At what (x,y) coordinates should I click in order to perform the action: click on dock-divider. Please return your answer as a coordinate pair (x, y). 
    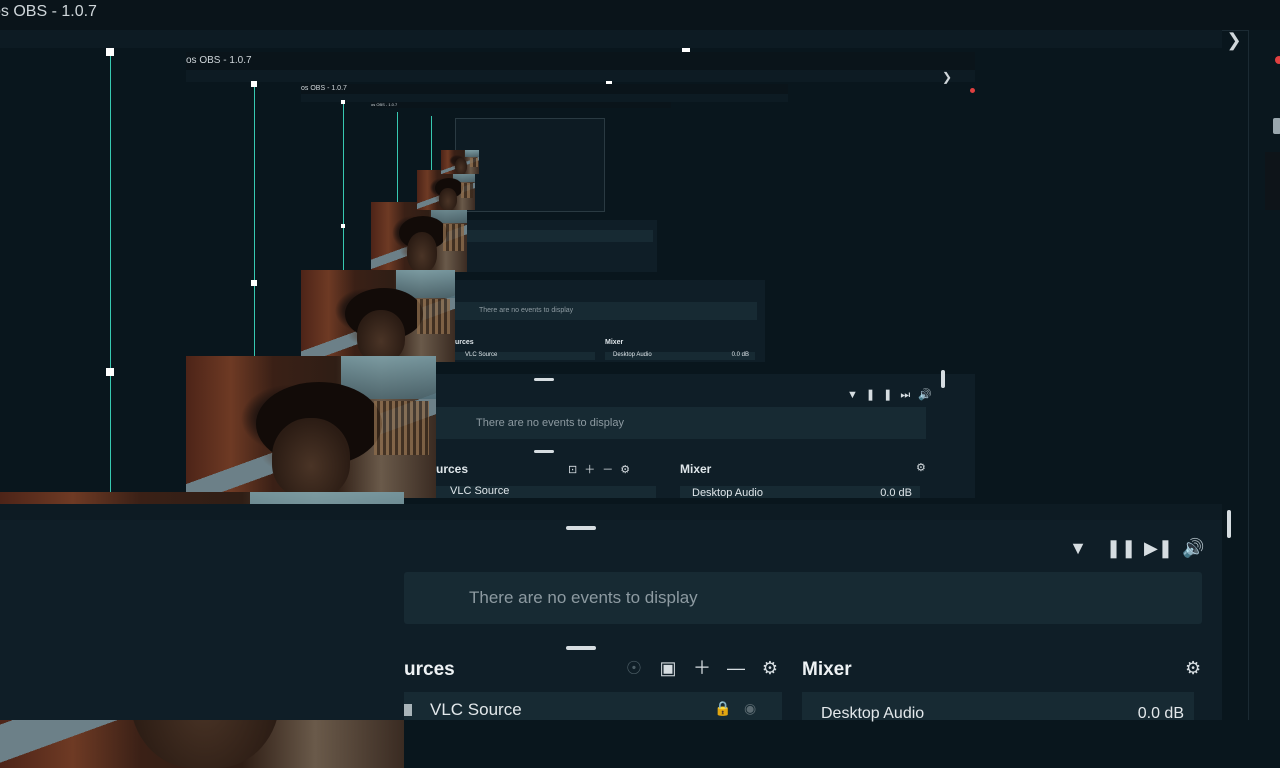
    Looking at the image, I should click on (611, 512).